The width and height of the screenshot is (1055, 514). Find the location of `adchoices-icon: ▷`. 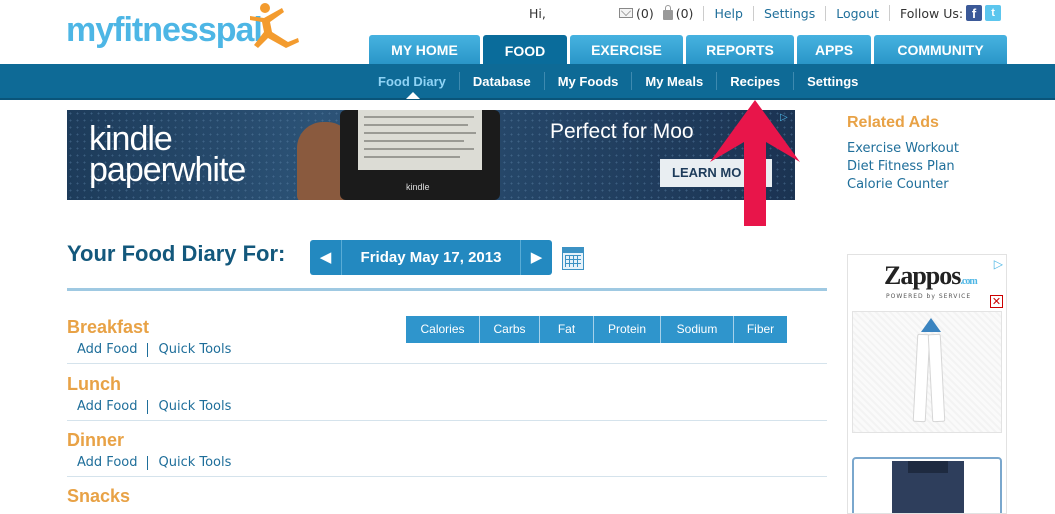

adchoices-icon: ▷ is located at coordinates (998, 264).